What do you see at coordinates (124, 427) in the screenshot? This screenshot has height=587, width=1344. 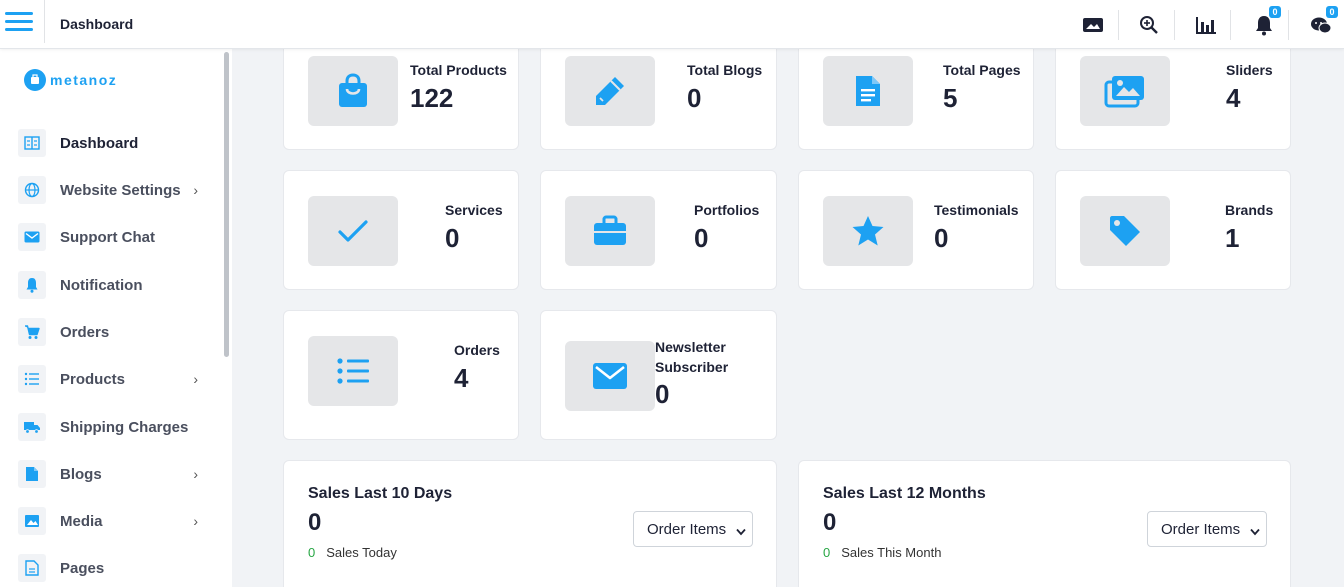 I see `sidebar-item-label: Shipping Charges` at bounding box center [124, 427].